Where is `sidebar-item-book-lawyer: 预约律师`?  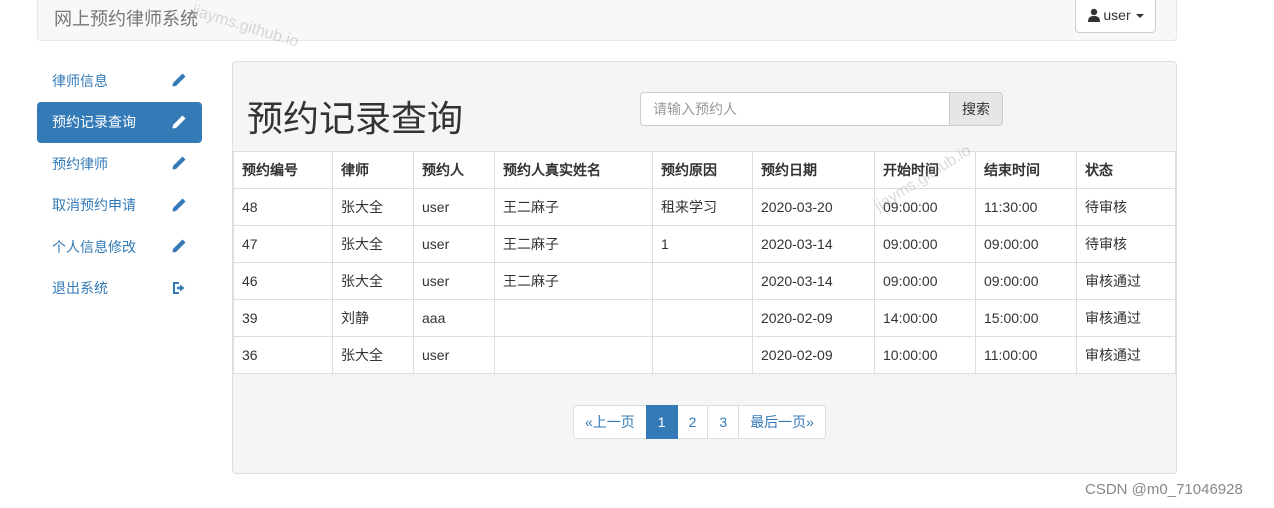
sidebar-item-book-lawyer: 预约律师 is located at coordinates (119, 164).